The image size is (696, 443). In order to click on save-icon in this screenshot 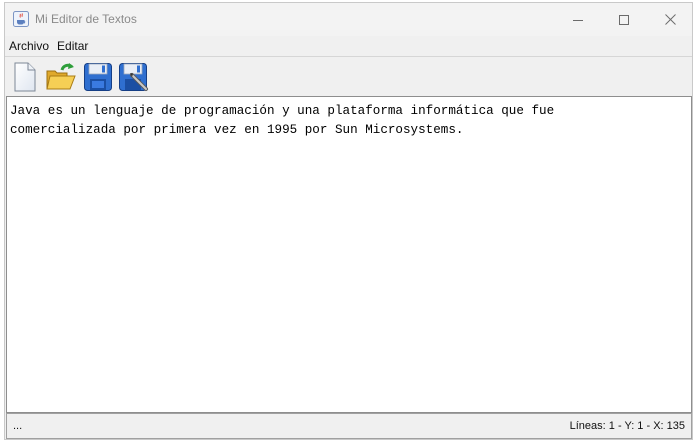, I will do `click(98, 77)`.